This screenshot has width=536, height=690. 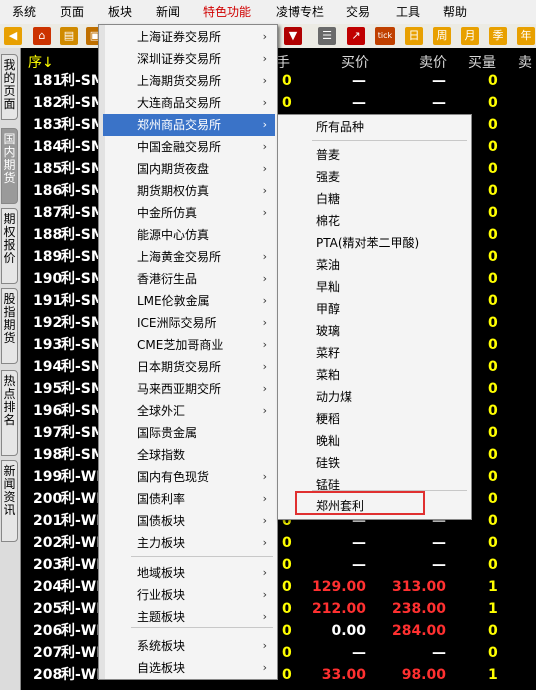 What do you see at coordinates (525, 62) in the screenshot?
I see `column-header-sellq: 卖` at bounding box center [525, 62].